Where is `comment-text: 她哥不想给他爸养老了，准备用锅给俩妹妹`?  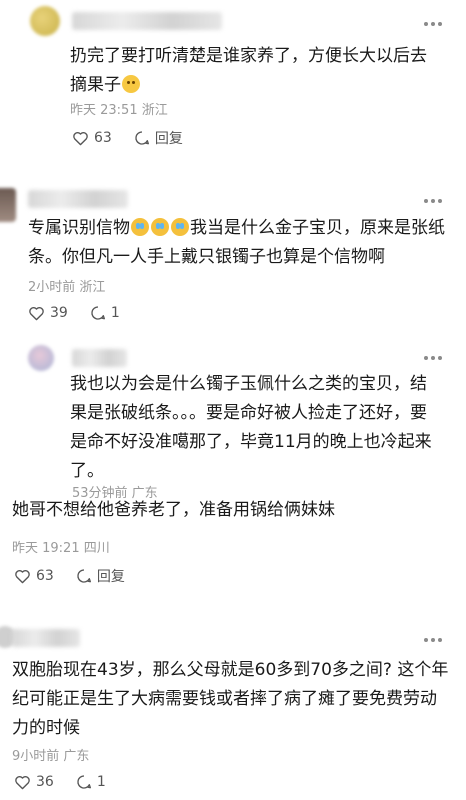 comment-text: 她哥不想给他爸养老了，准备用锅给俩妹妹 is located at coordinates (173, 510).